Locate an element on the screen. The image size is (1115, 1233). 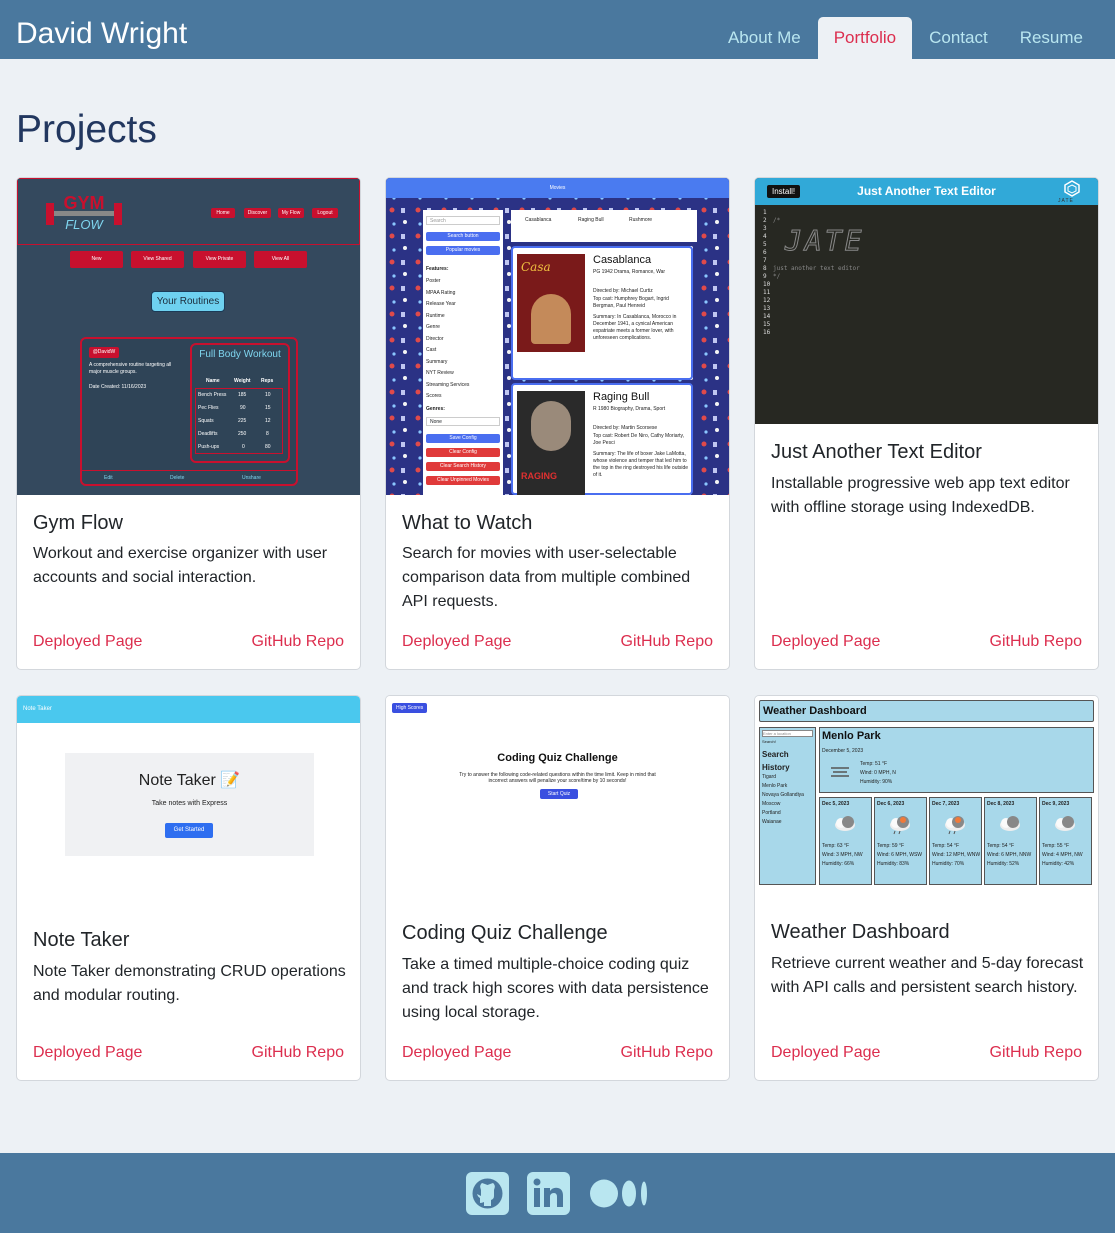
project-title: Coding Quiz Challenge is located at coordinates (505, 933).